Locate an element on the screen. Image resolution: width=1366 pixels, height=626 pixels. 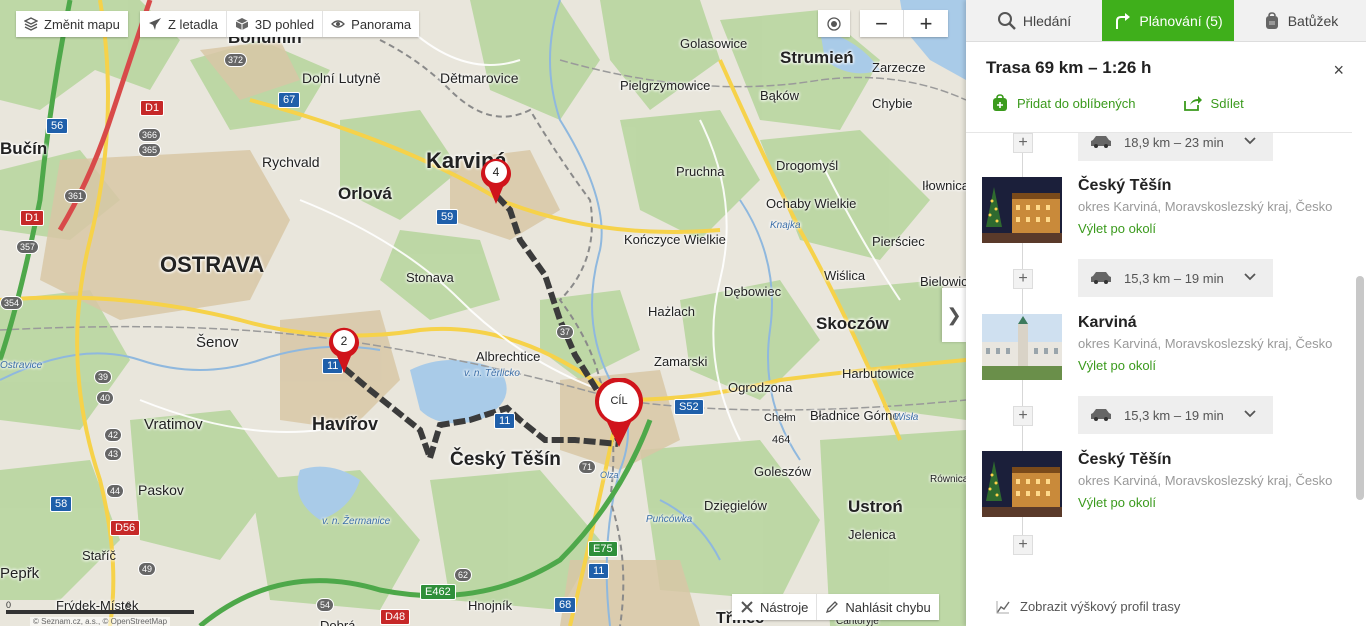
place-label: Vratimov is located at coordinates (173, 424).